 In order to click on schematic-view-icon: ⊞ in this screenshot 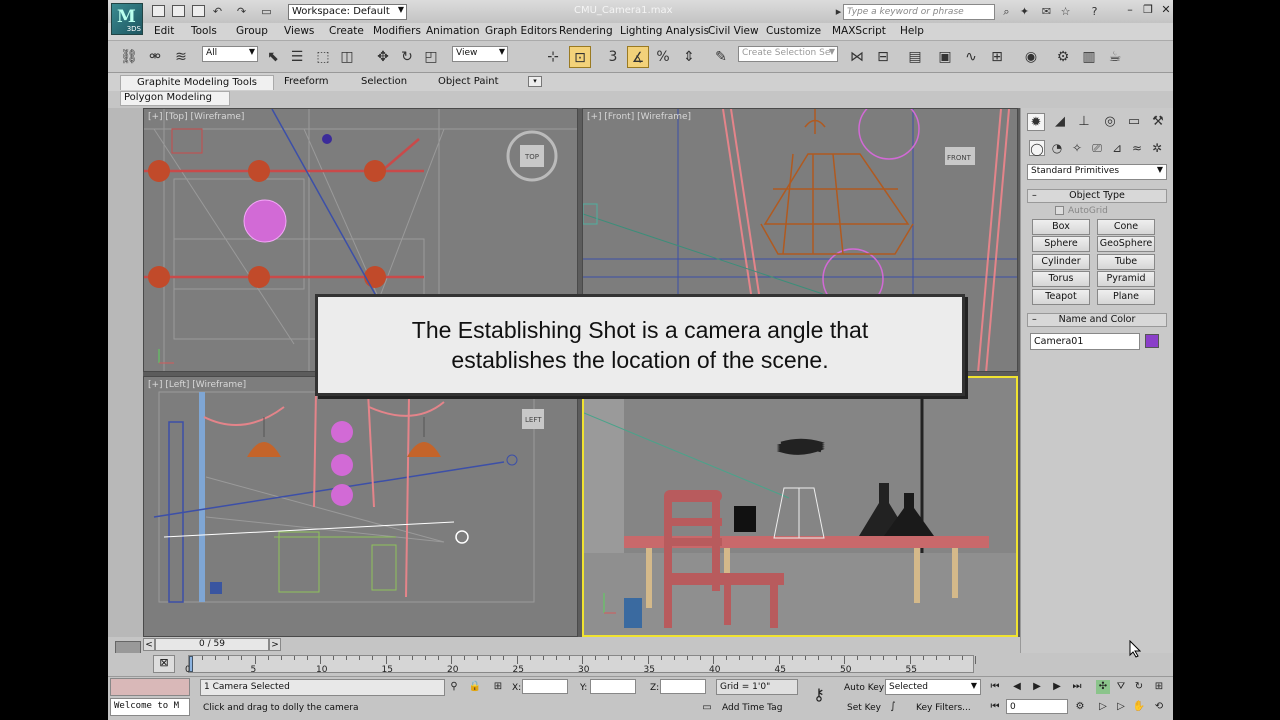, I will do `click(997, 57)`.